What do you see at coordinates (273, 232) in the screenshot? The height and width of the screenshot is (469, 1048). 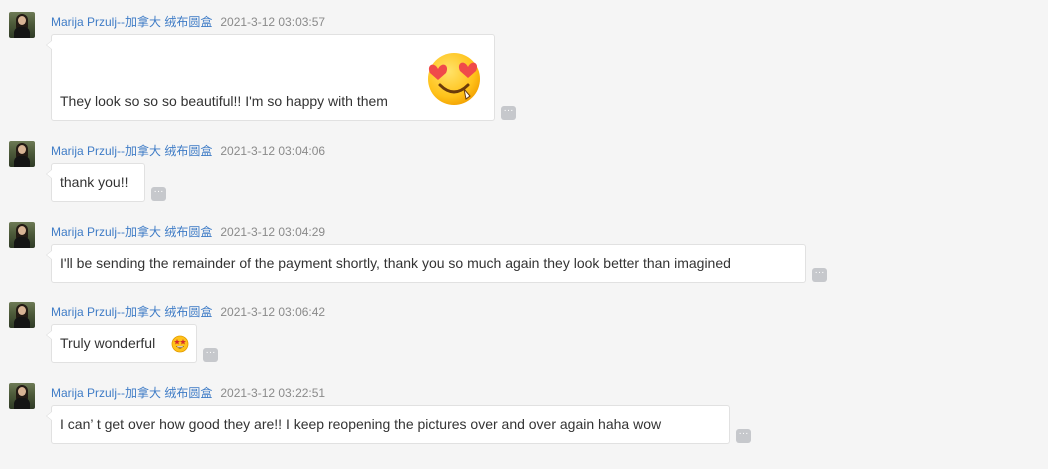 I see `timestamp: 2021-3-12 03:04:29` at bounding box center [273, 232].